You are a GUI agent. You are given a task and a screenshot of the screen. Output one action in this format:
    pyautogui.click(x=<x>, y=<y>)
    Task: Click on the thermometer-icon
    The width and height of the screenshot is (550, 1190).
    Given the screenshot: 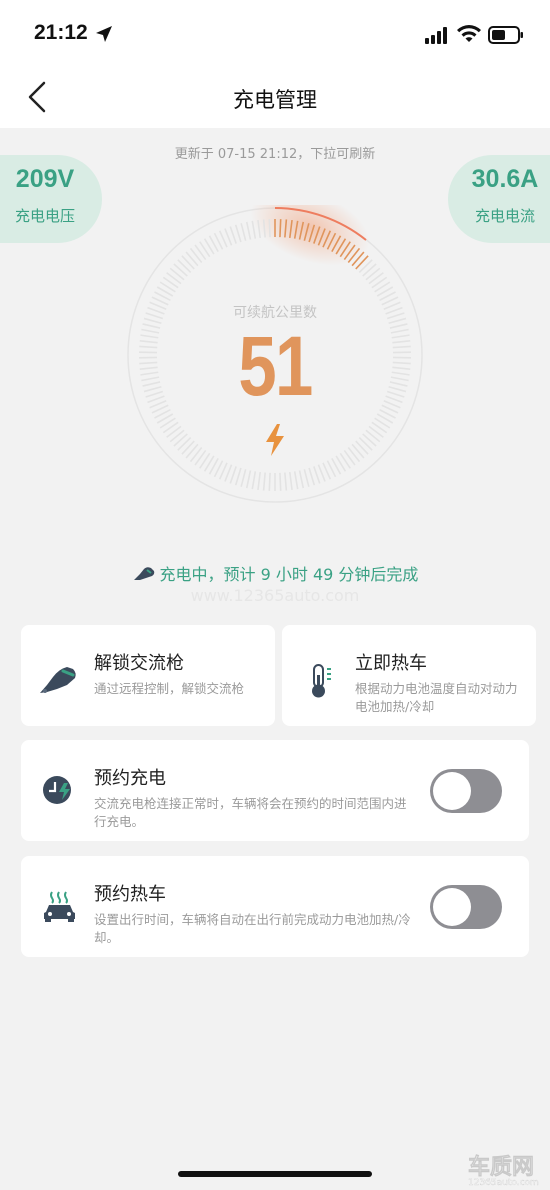 What is the action you would take?
    pyautogui.click(x=321, y=681)
    